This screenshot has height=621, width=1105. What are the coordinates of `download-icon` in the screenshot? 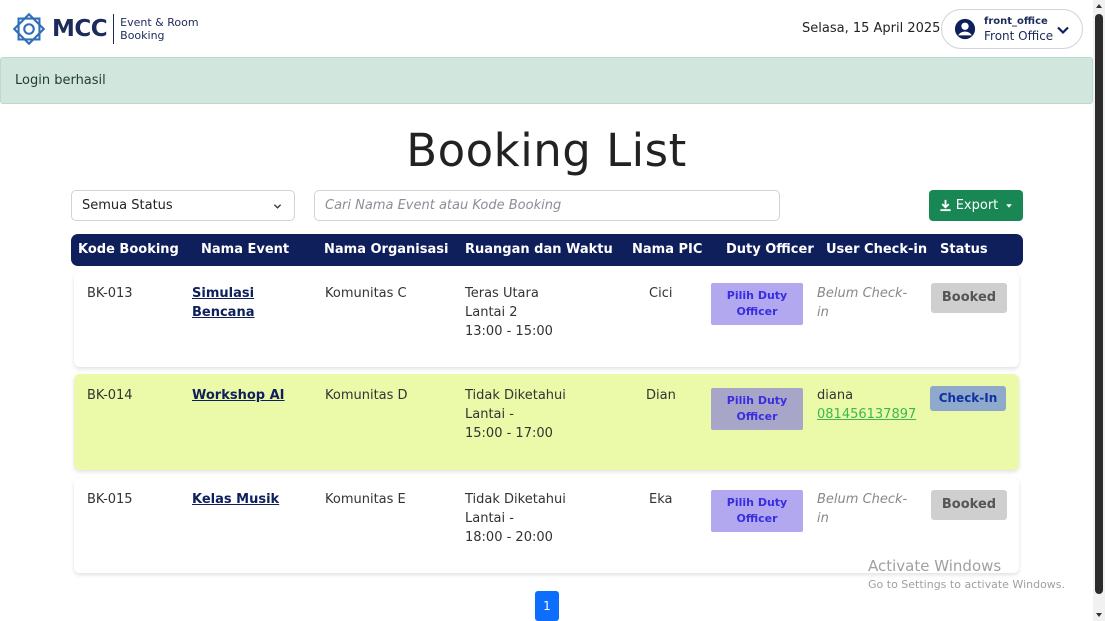 It's located at (945, 205).